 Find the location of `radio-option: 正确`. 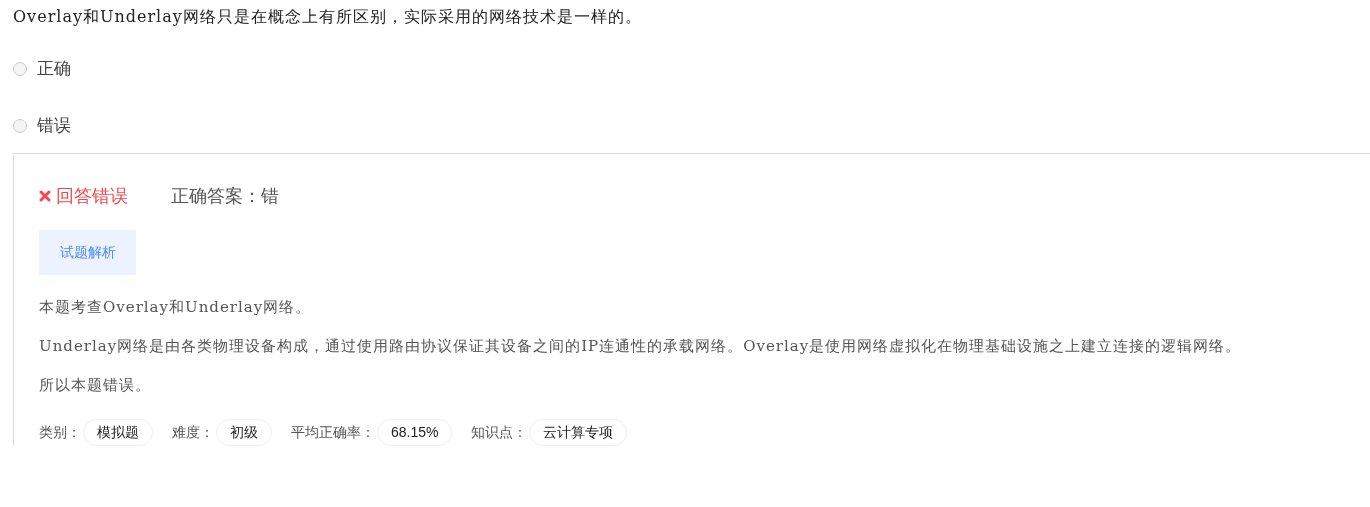

radio-option: 正确 is located at coordinates (42, 58).